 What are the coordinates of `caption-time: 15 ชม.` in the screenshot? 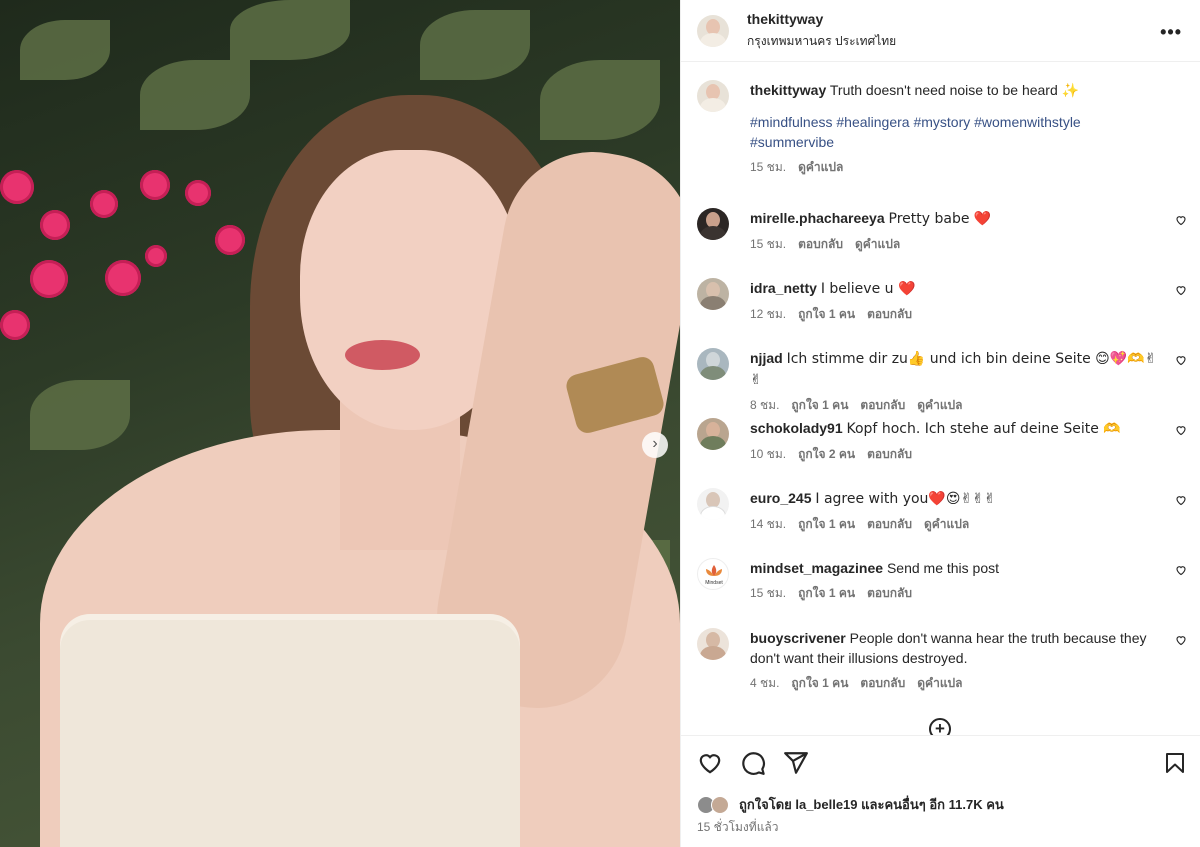 It's located at (768, 167).